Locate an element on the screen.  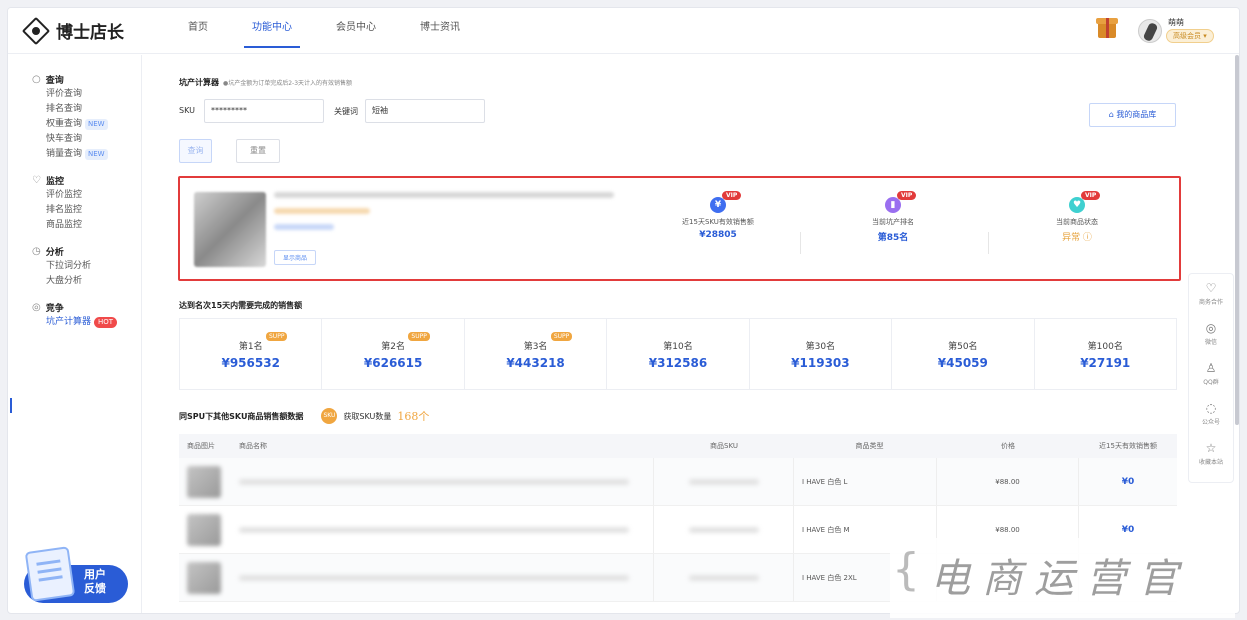
heart-icon: ♥ VIP is located at coordinates (1085, 202).